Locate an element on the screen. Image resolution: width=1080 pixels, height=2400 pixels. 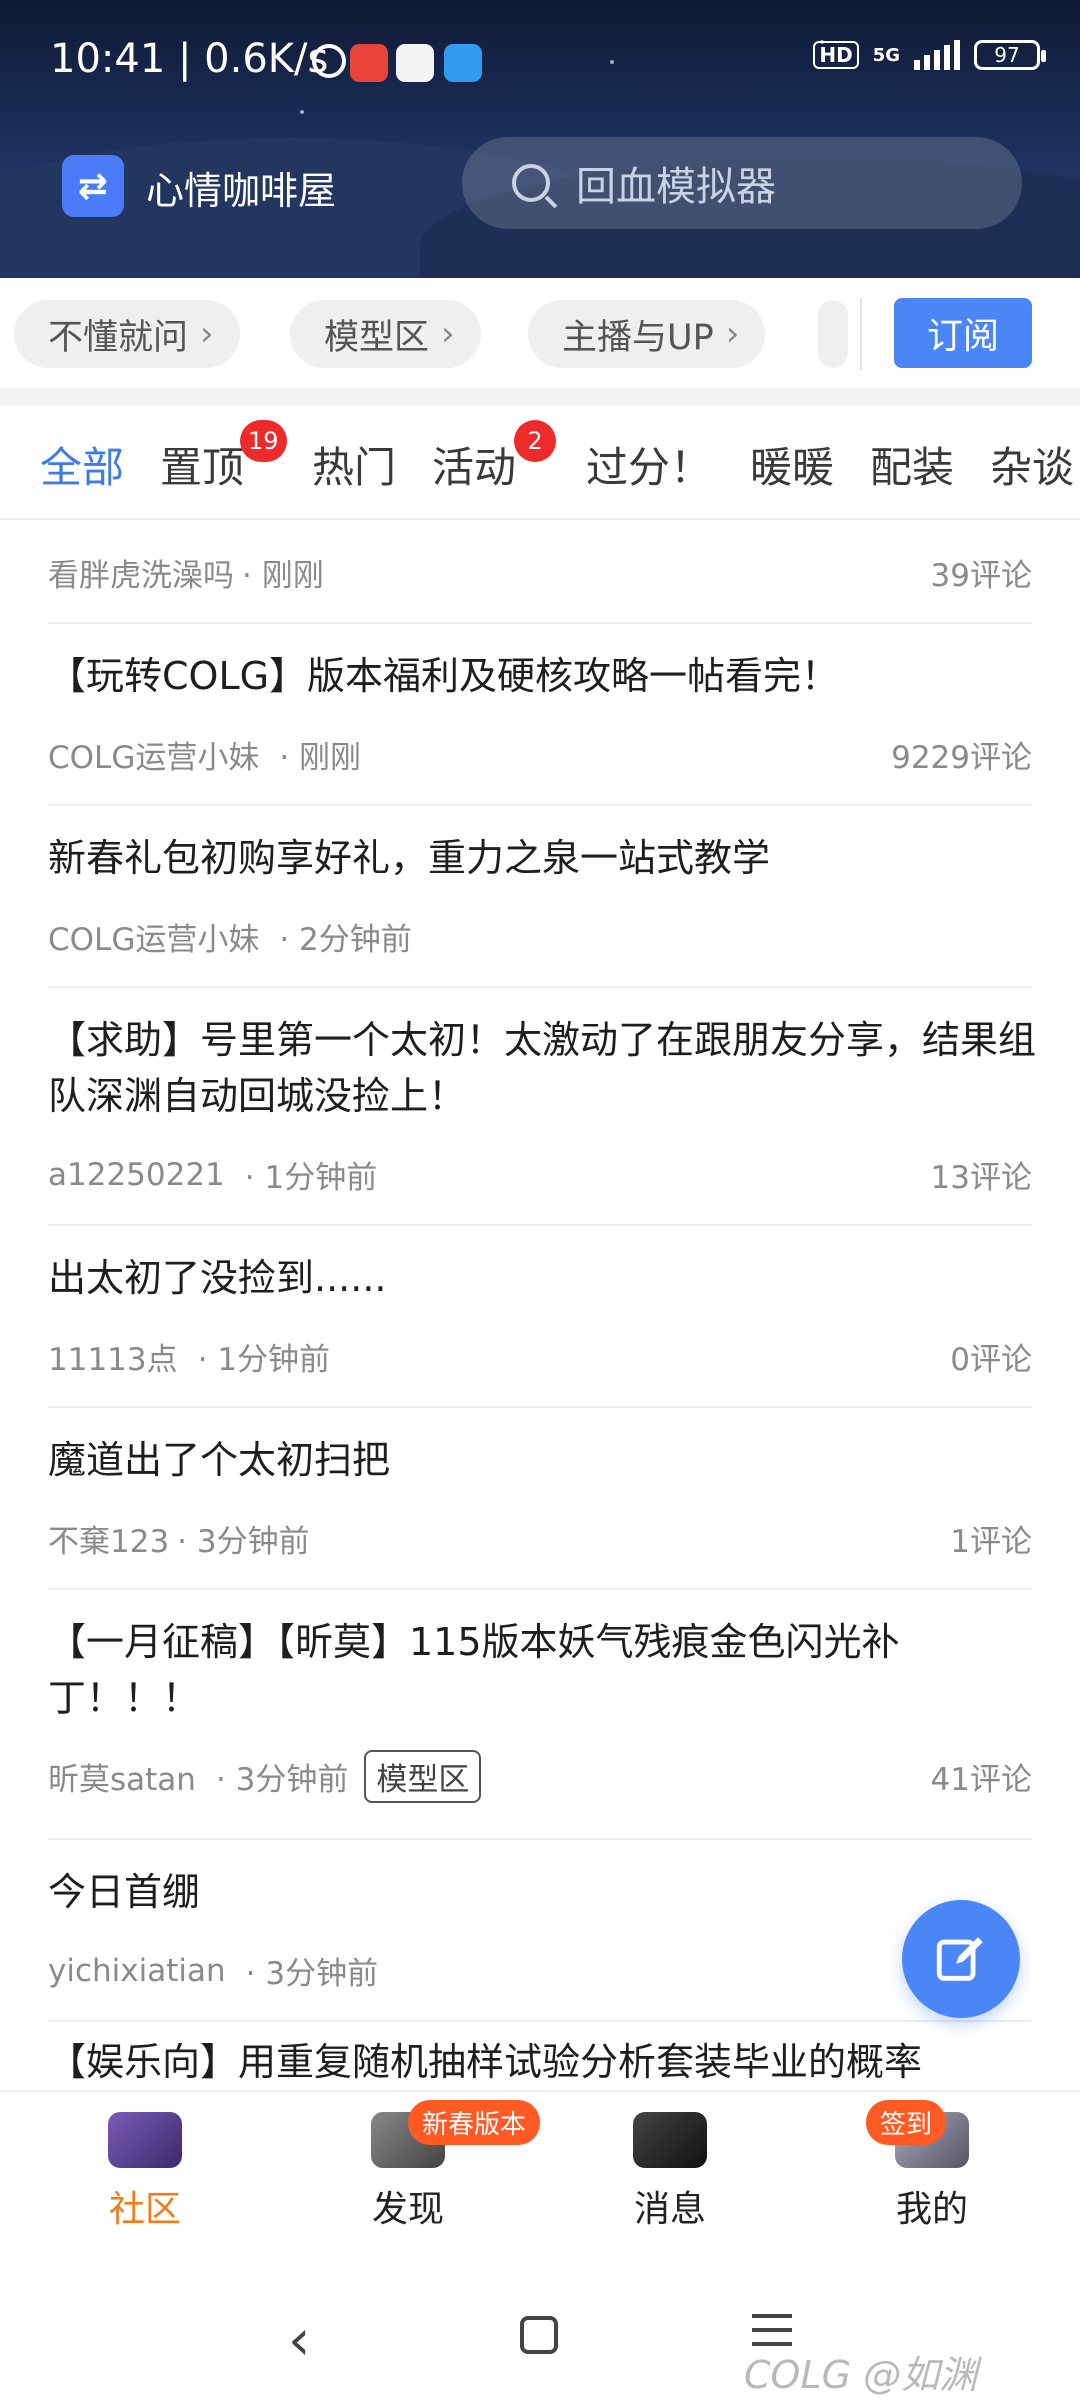
network-type: 5G is located at coordinates (886, 55).